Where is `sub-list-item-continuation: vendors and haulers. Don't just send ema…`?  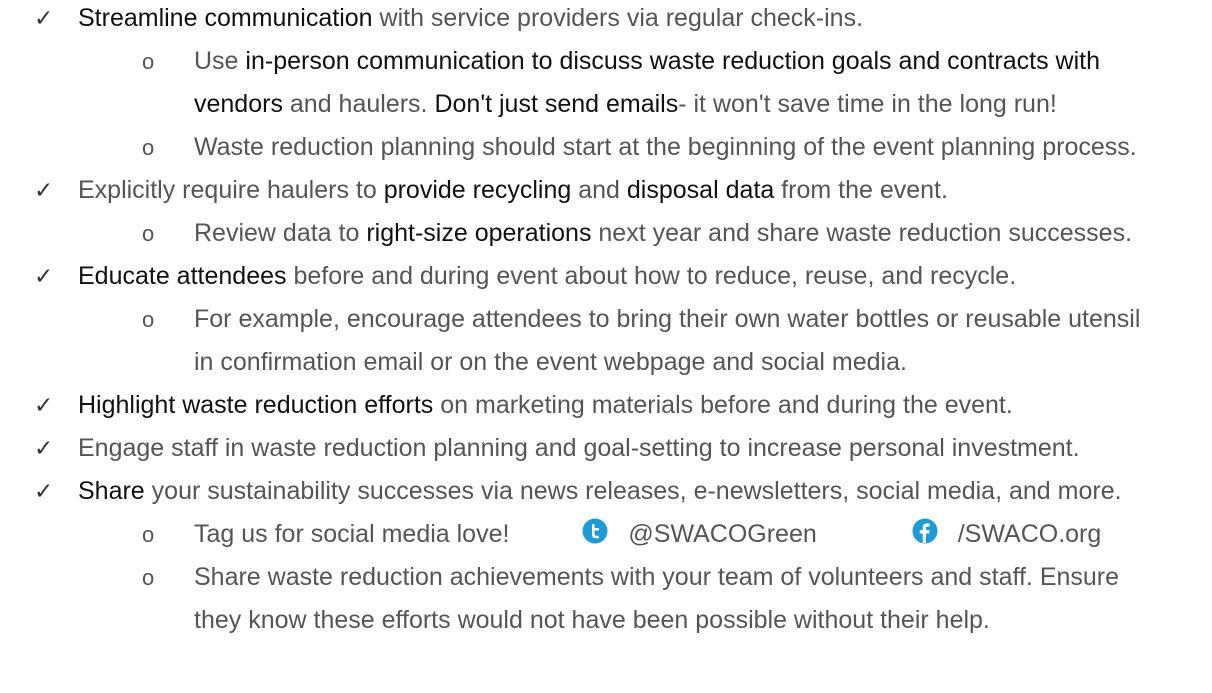 sub-list-item-continuation: vendors and haulers. Don't just send ema… is located at coordinates (625, 104).